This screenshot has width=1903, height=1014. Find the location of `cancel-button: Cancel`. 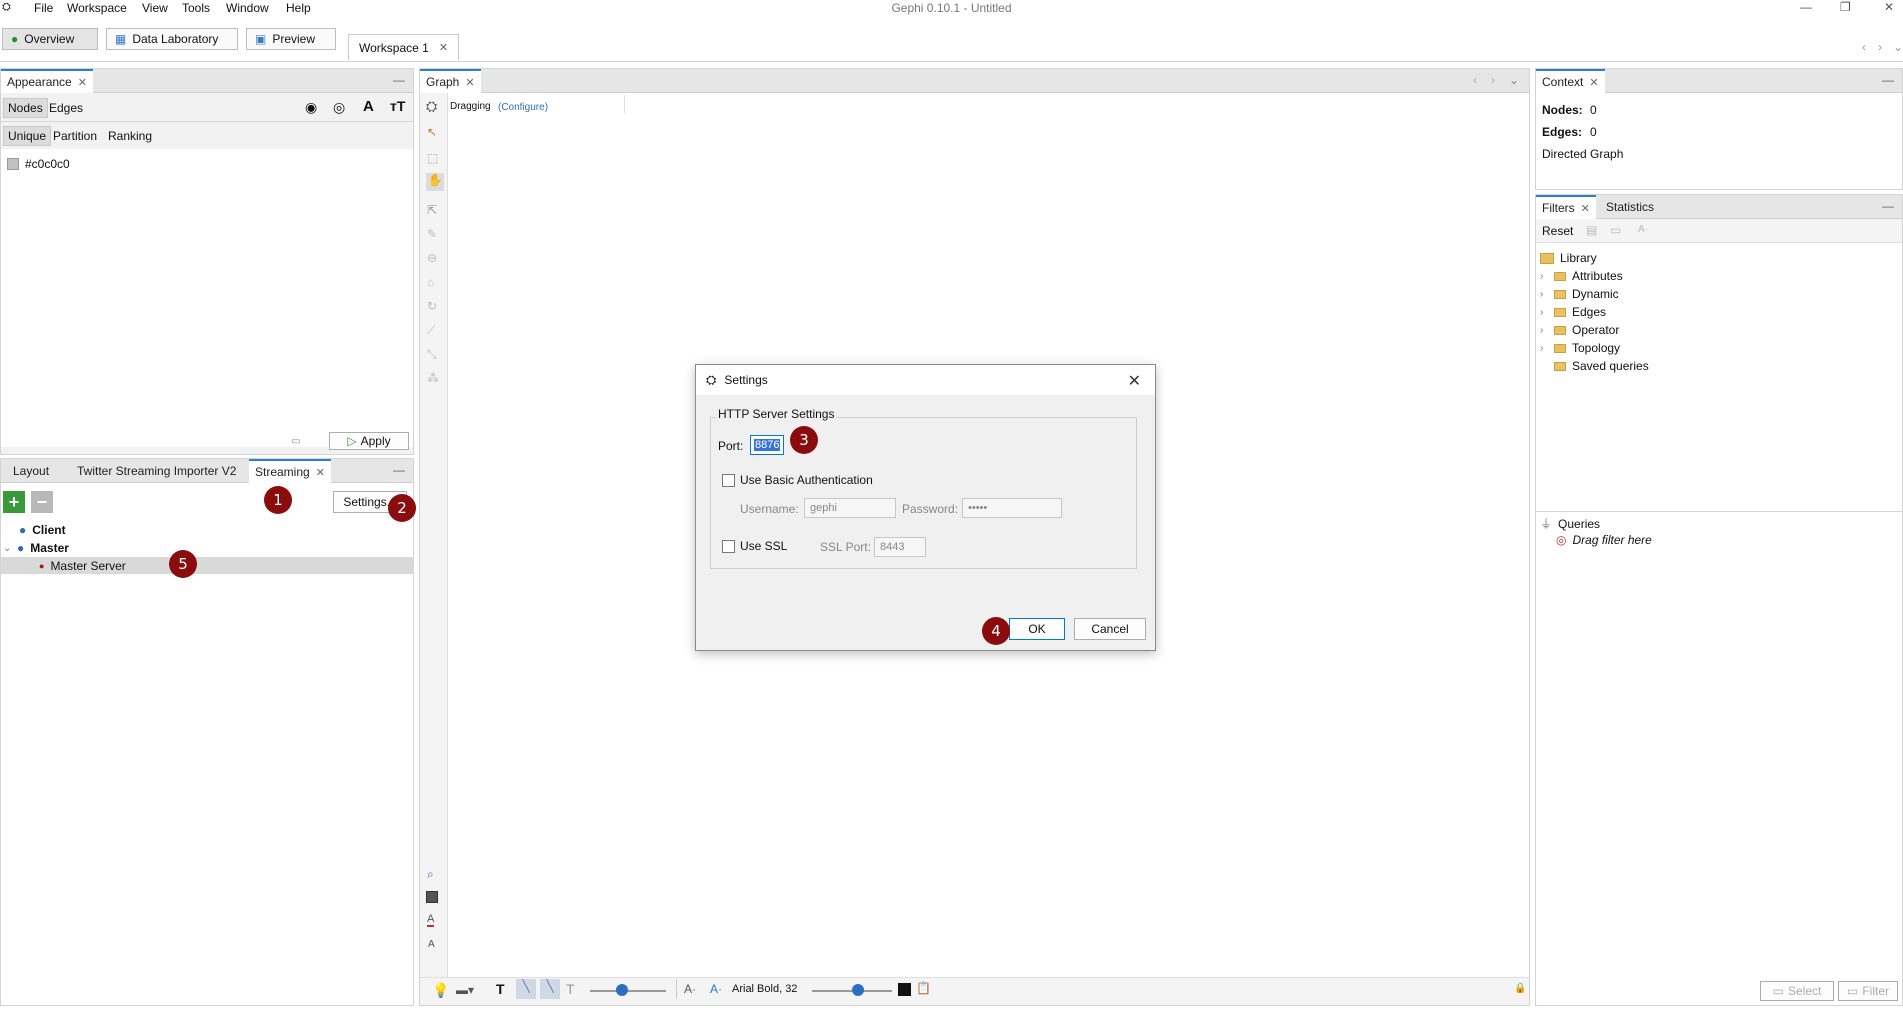

cancel-button: Cancel is located at coordinates (1110, 629).